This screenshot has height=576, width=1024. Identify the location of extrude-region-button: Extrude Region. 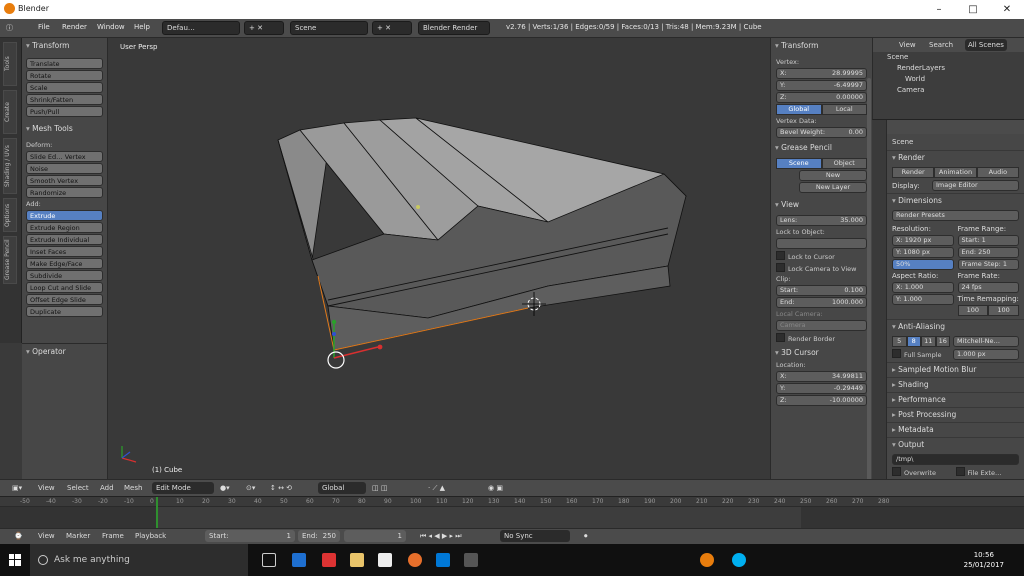
(64, 227).